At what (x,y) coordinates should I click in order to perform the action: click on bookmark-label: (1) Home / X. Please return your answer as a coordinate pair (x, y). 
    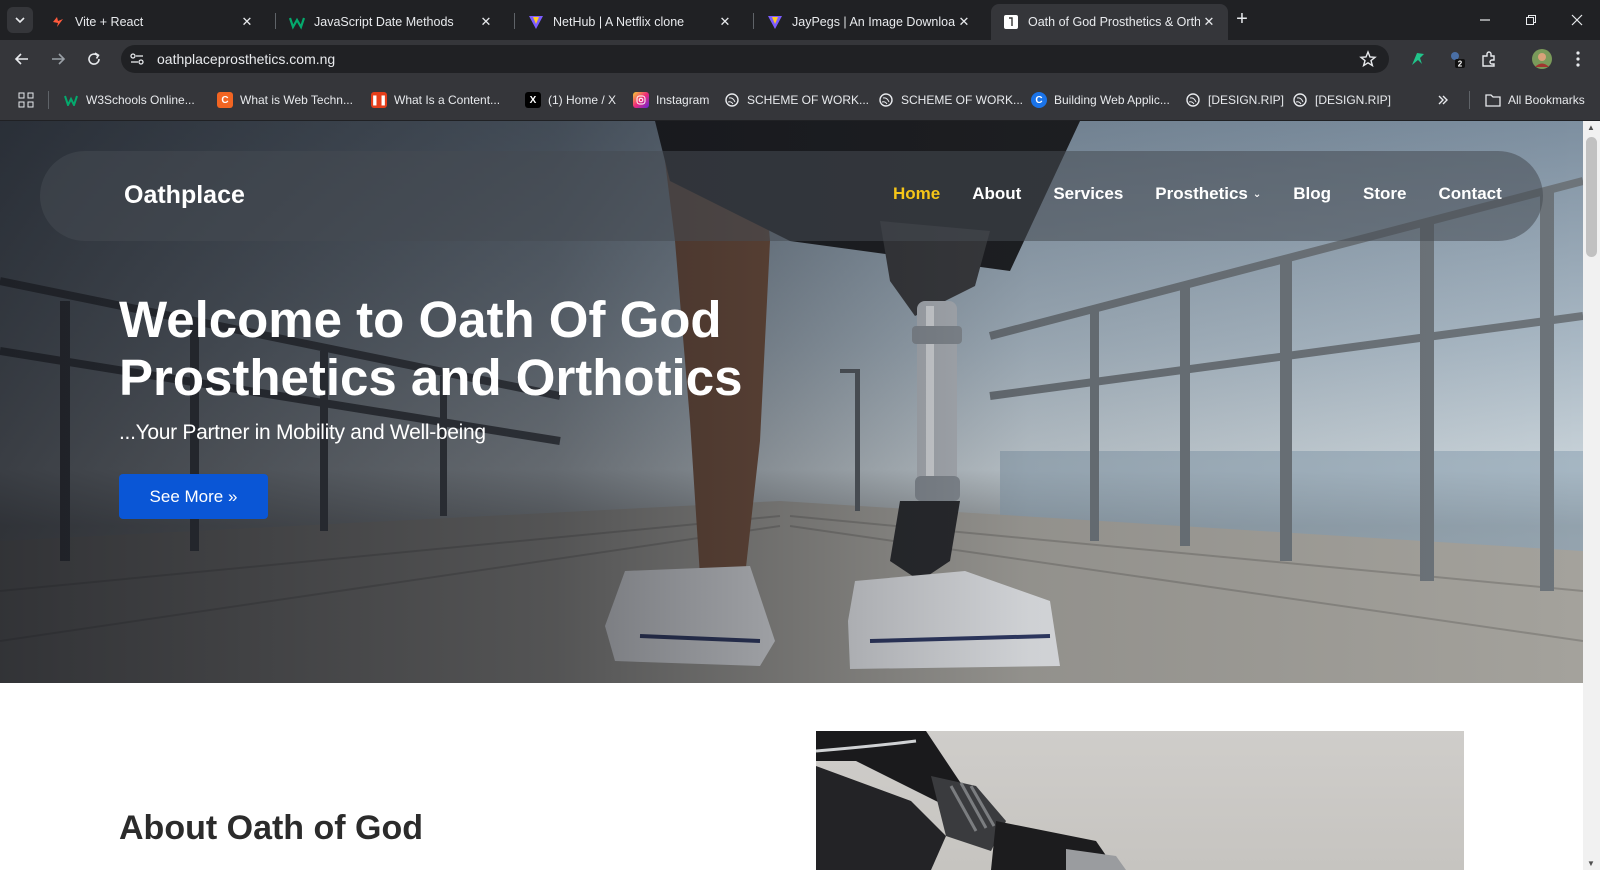
    Looking at the image, I should click on (582, 100).